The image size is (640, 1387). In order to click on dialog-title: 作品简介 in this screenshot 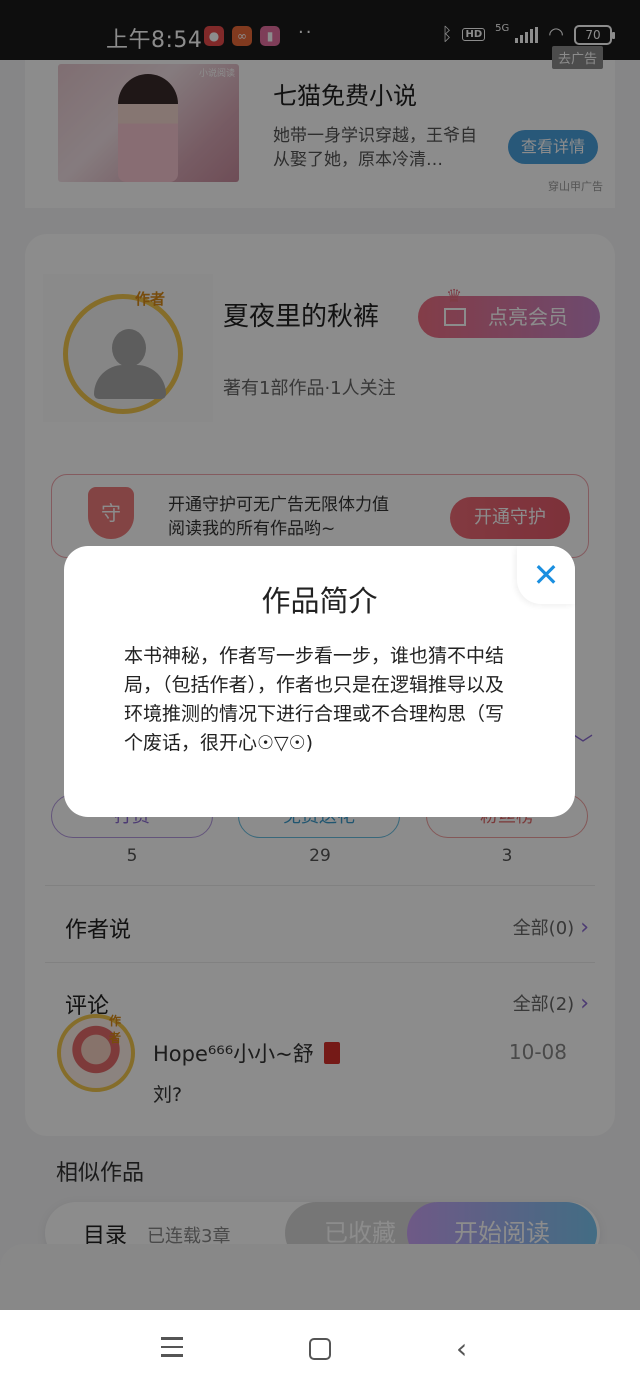, I will do `click(319, 601)`.